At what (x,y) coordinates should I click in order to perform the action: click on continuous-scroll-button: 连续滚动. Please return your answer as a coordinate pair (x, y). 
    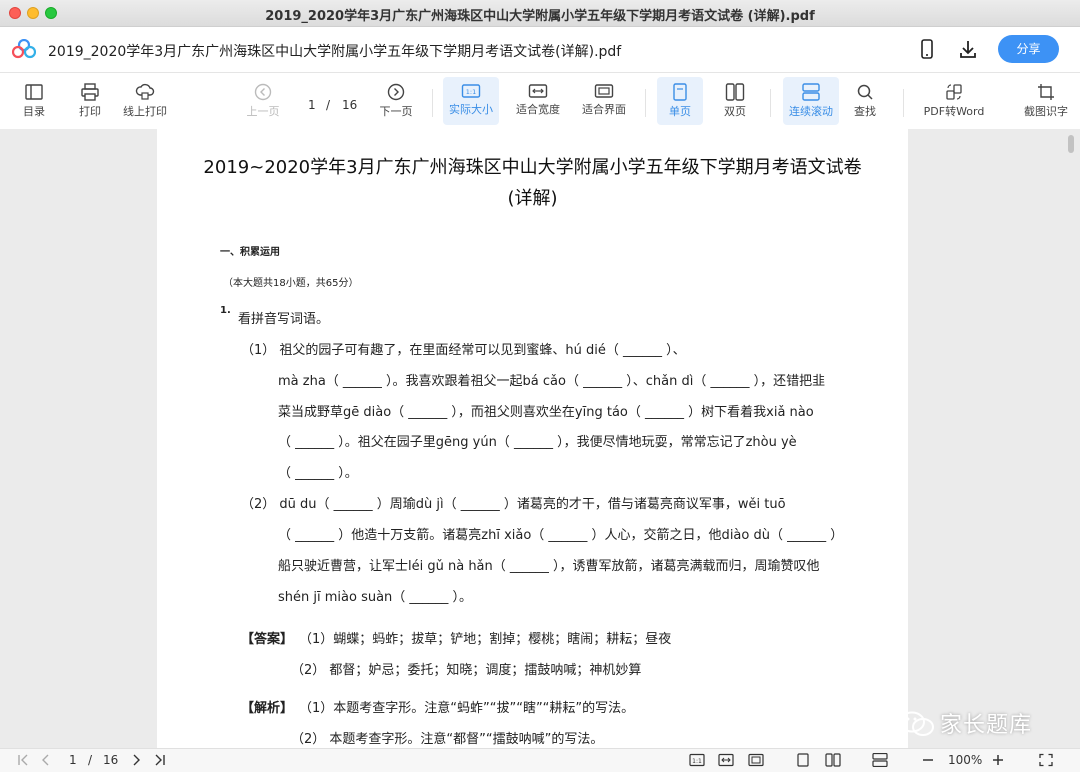
    Looking at the image, I should click on (811, 101).